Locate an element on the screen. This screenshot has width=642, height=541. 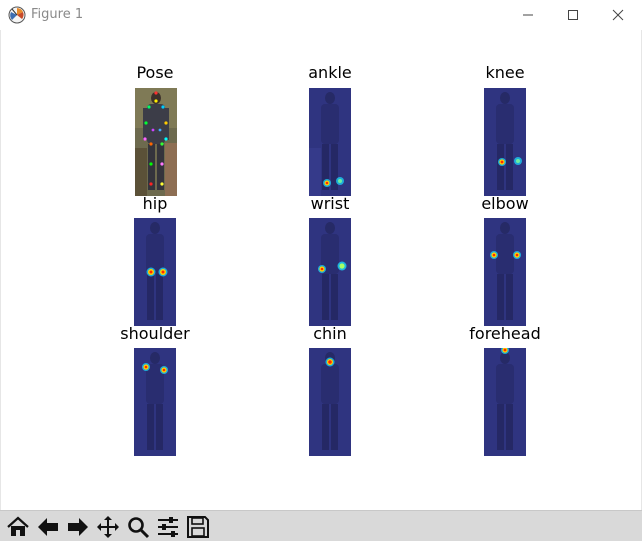
forward-button is located at coordinates (78, 527).